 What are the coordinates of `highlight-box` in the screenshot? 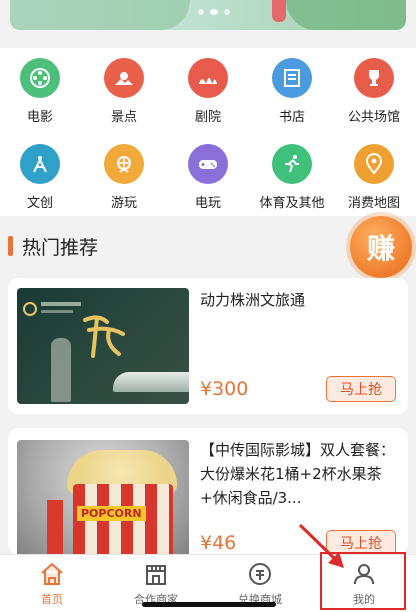 It's located at (363, 581).